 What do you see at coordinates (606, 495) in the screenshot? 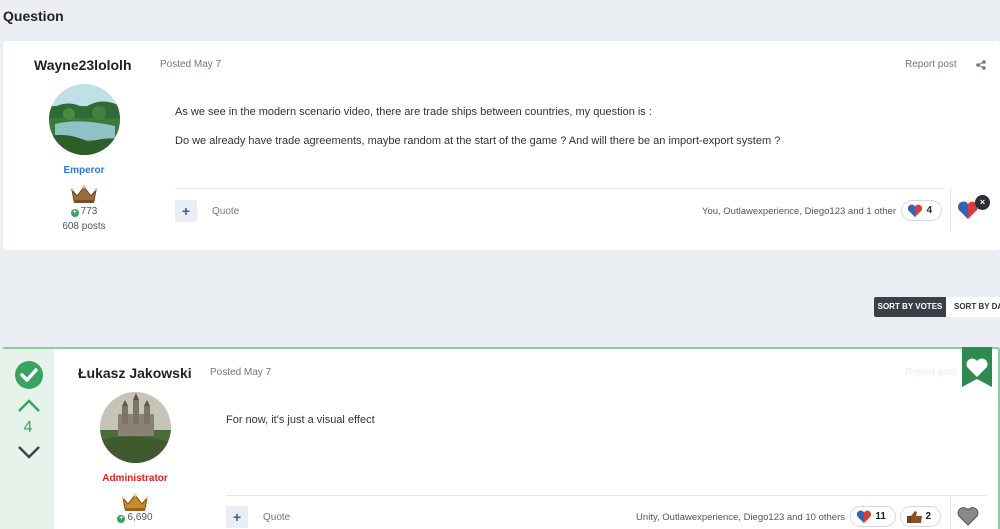
I see `answer-footer-divider` at bounding box center [606, 495].